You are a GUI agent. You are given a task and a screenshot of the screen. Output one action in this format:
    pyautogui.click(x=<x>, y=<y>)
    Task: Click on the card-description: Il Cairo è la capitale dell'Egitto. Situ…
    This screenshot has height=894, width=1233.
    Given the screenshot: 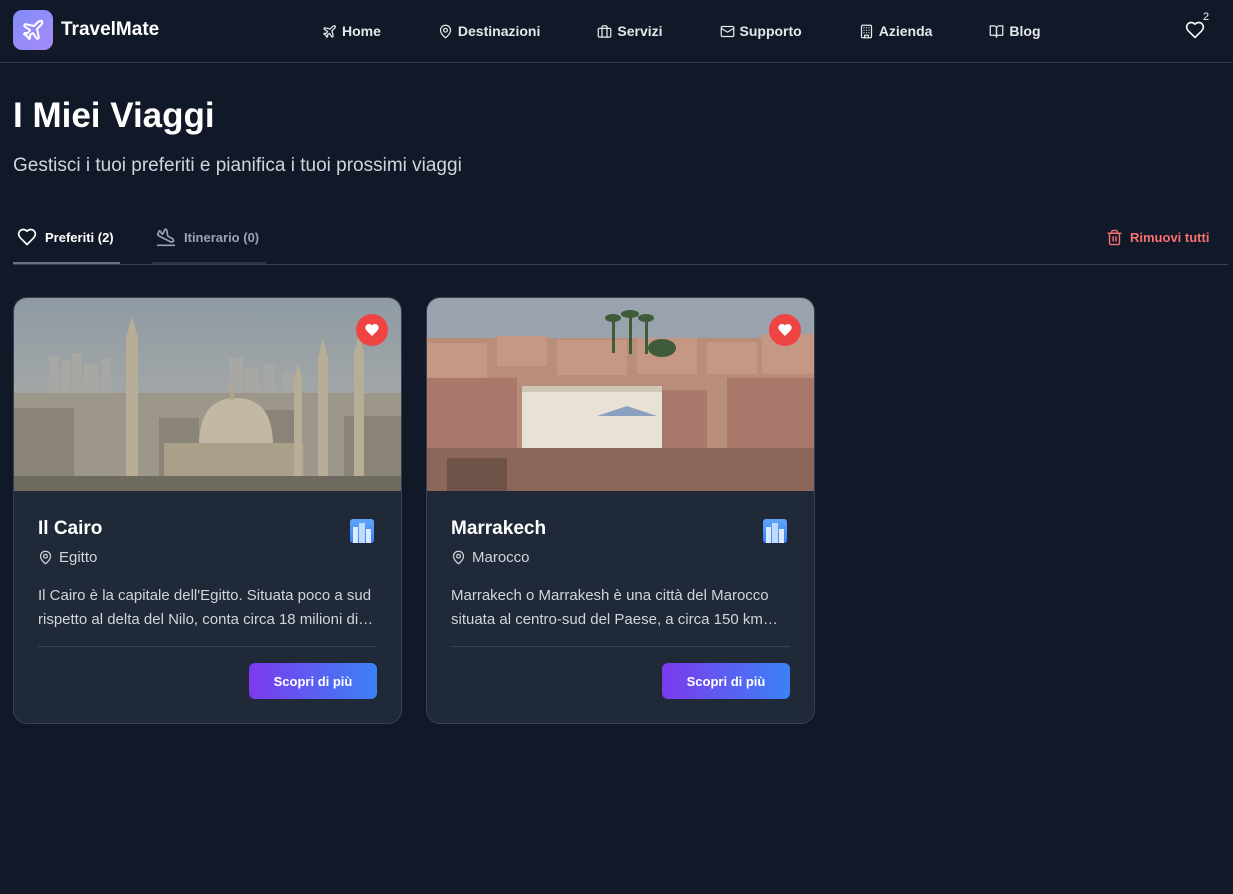 What is the action you would take?
    pyautogui.click(x=205, y=607)
    